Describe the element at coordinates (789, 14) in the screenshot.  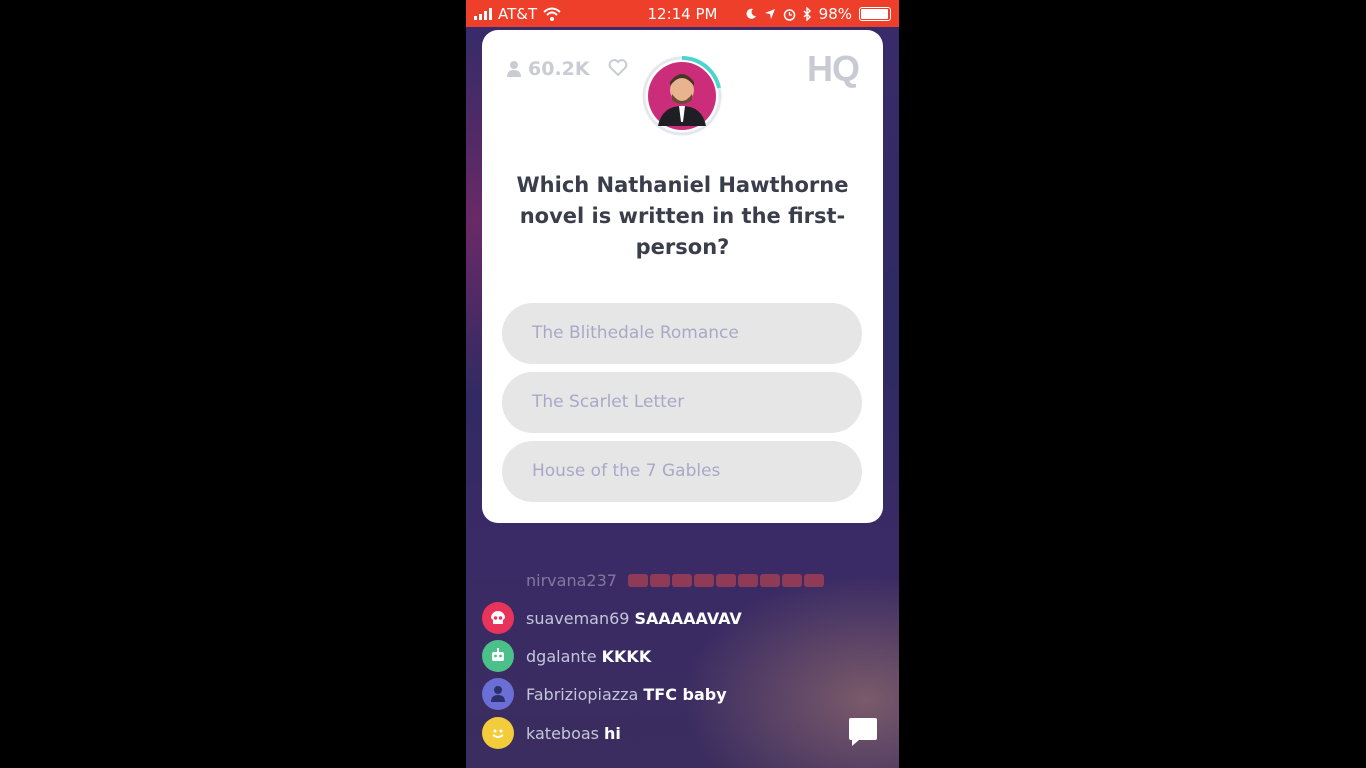
I see `alarm-icon` at that location.